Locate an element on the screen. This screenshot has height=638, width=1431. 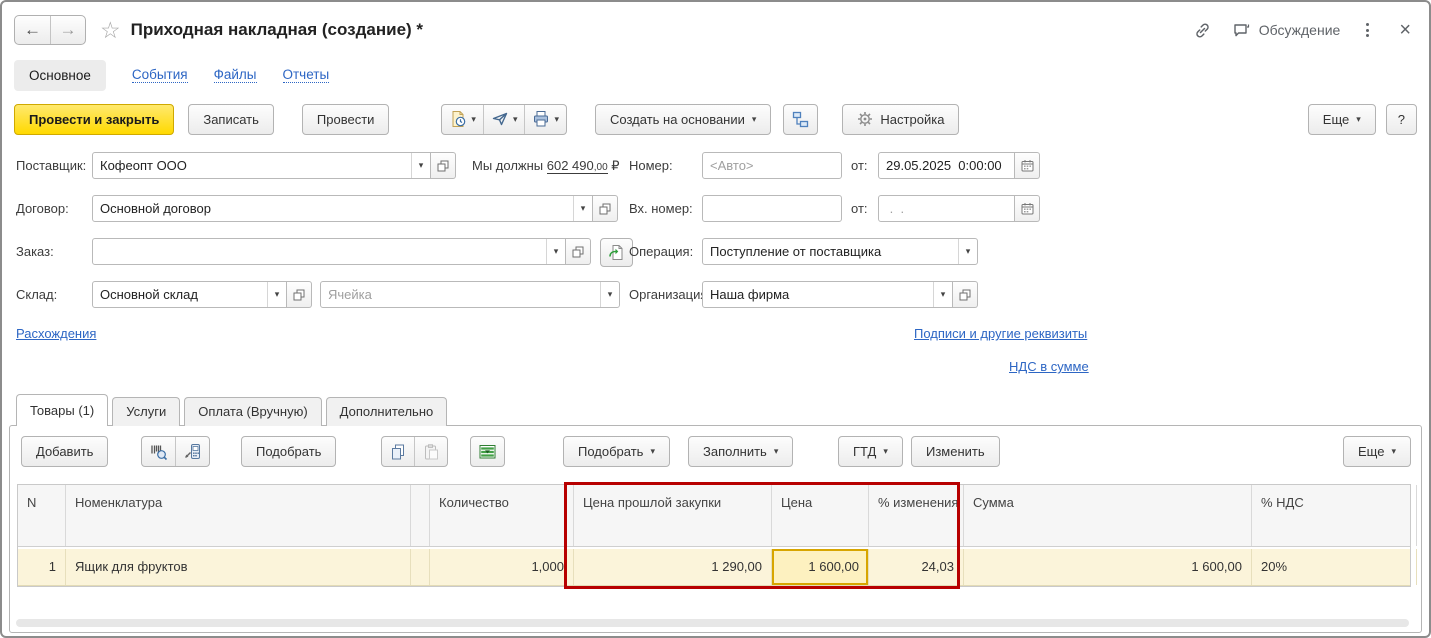
incoming-date-field is located at coordinates (959, 208).